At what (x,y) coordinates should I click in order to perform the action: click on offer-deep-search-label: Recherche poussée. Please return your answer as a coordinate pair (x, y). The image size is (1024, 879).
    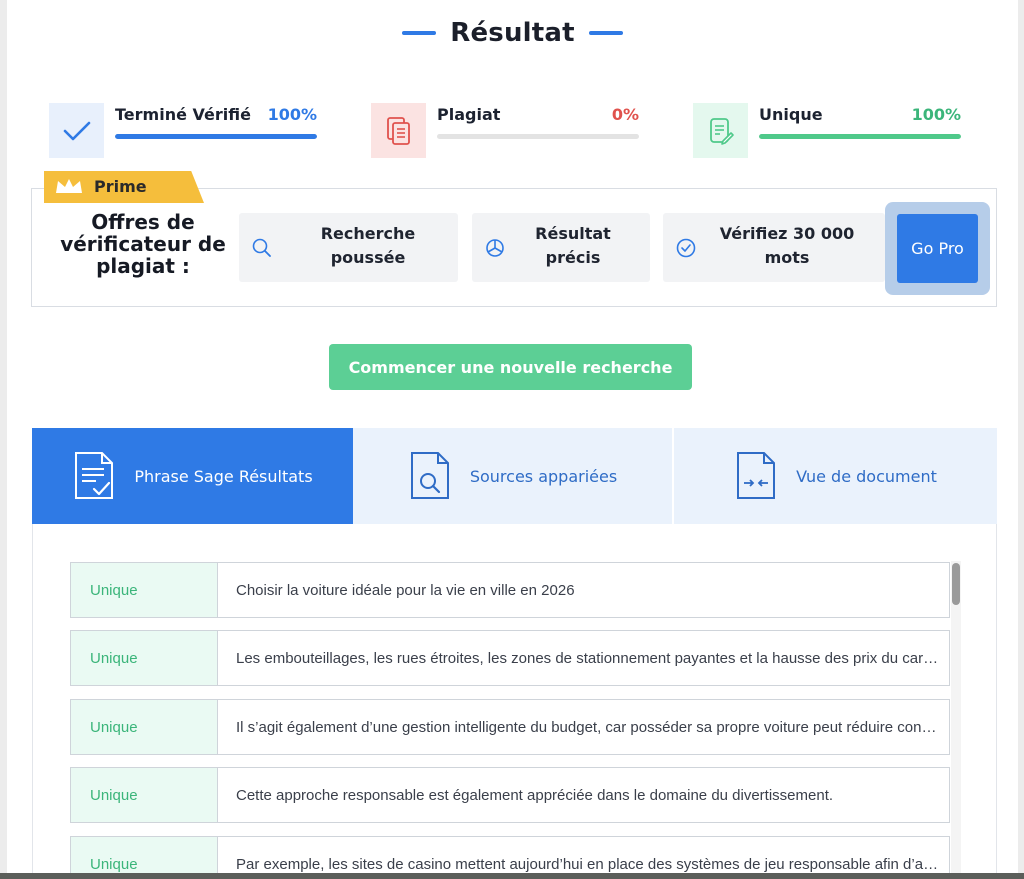
    Looking at the image, I should click on (368, 245).